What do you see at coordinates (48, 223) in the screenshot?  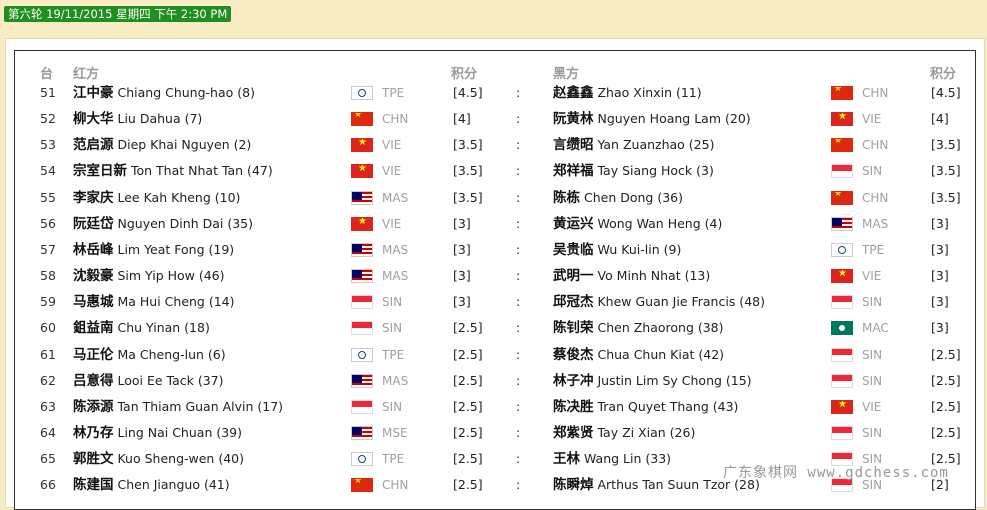 I see `table-number: 56` at bounding box center [48, 223].